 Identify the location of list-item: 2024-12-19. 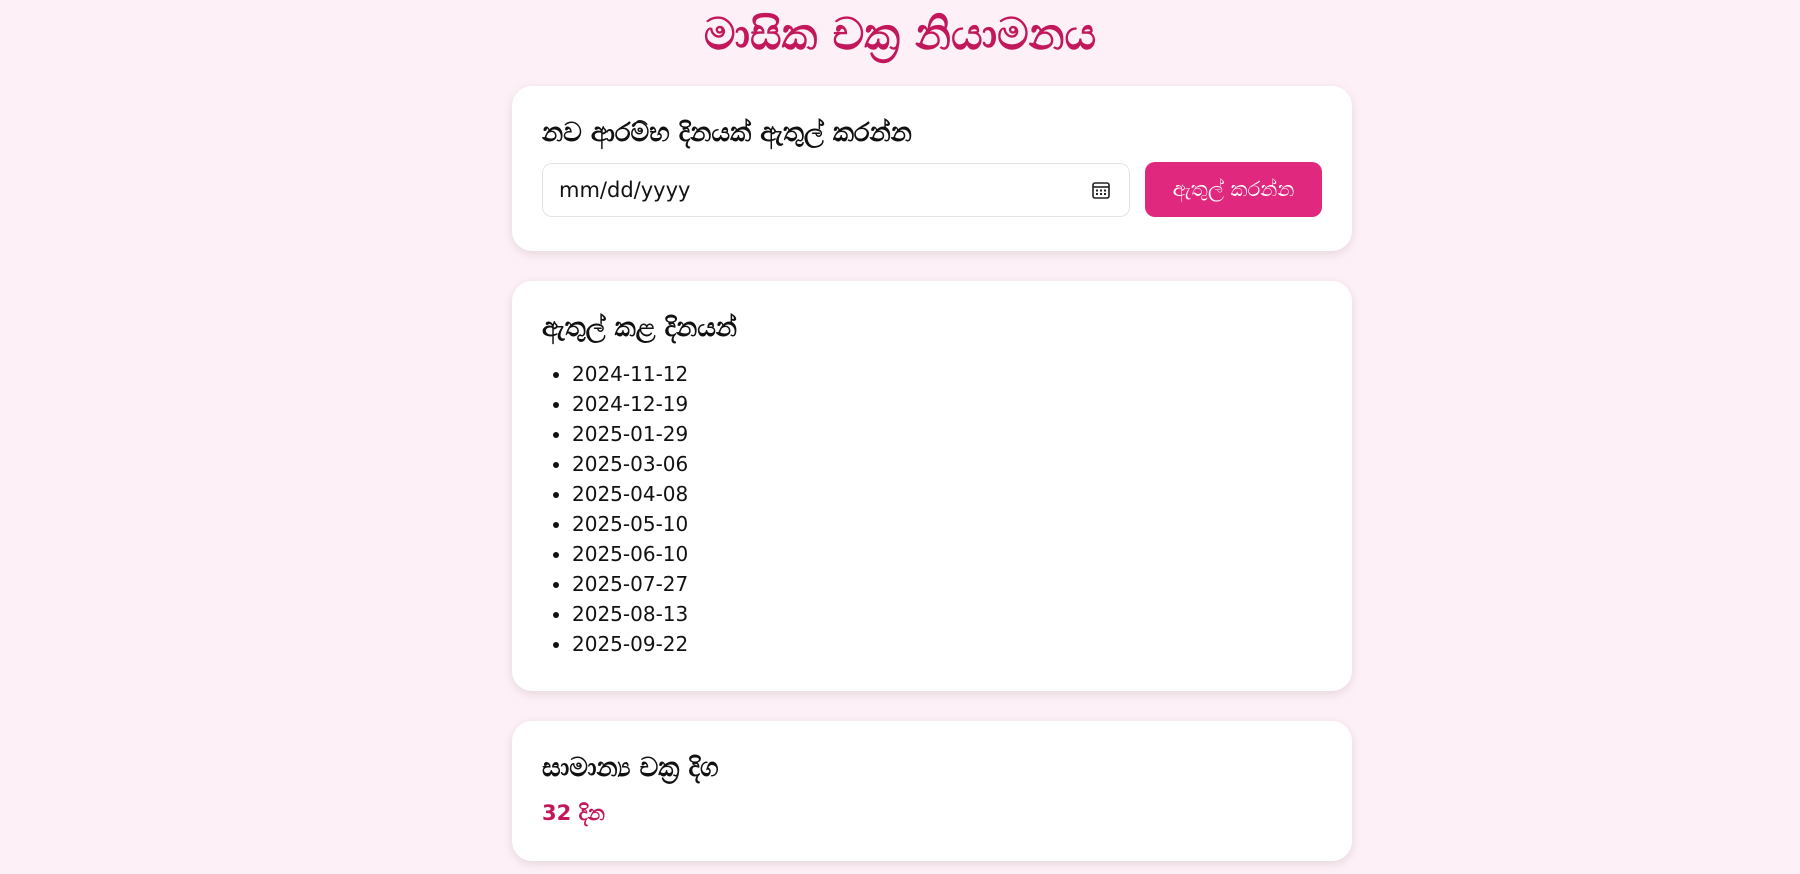
(947, 404).